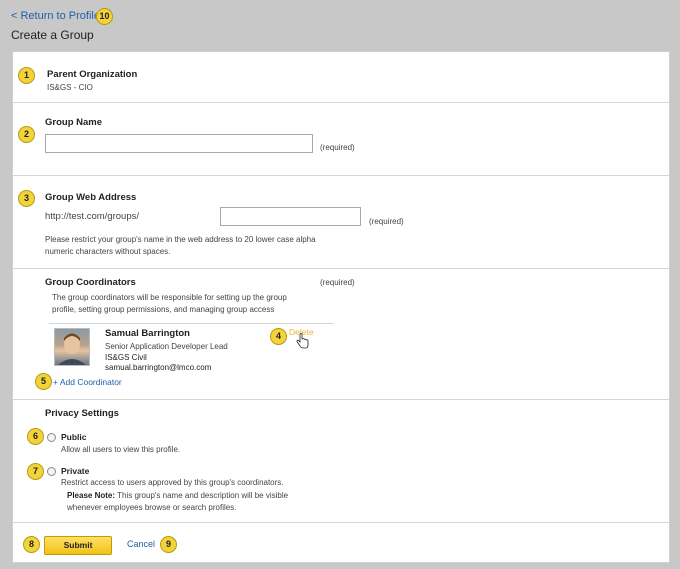 Image resolution: width=680 pixels, height=569 pixels. What do you see at coordinates (108, 251) in the screenshot?
I see `web-address-help-line2: numeric characters without spaces.` at bounding box center [108, 251].